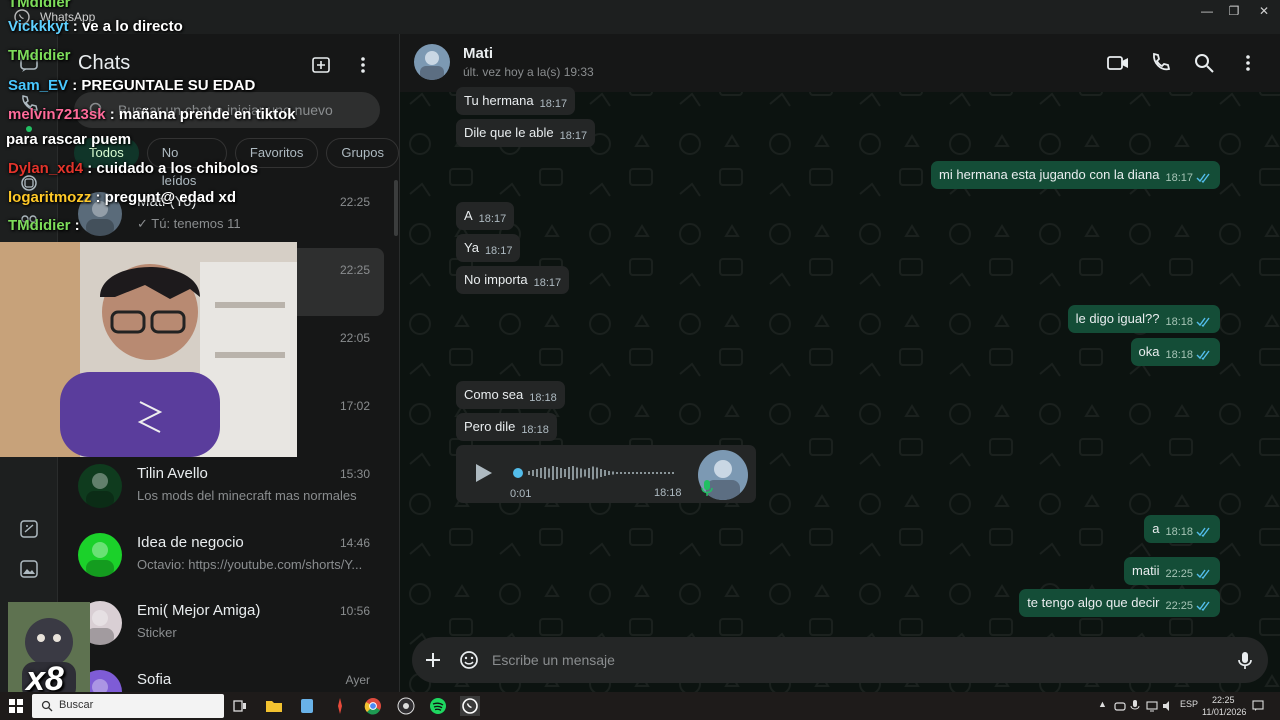  I want to click on outgoing-message: a 18:18, so click(1182, 529).